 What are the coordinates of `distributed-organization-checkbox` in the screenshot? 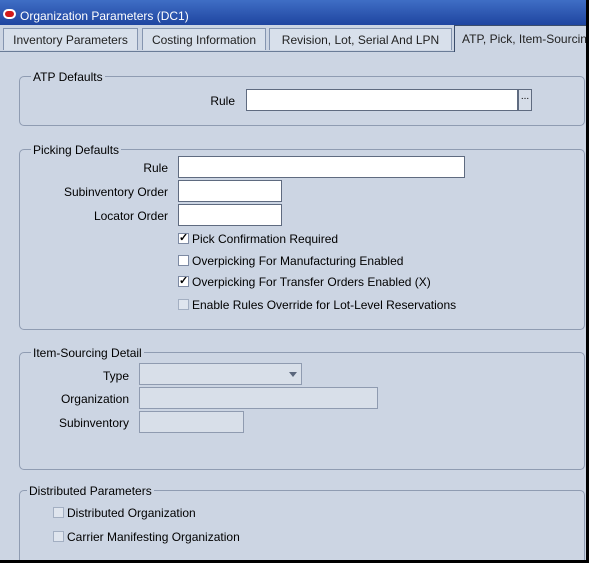 It's located at (58, 512).